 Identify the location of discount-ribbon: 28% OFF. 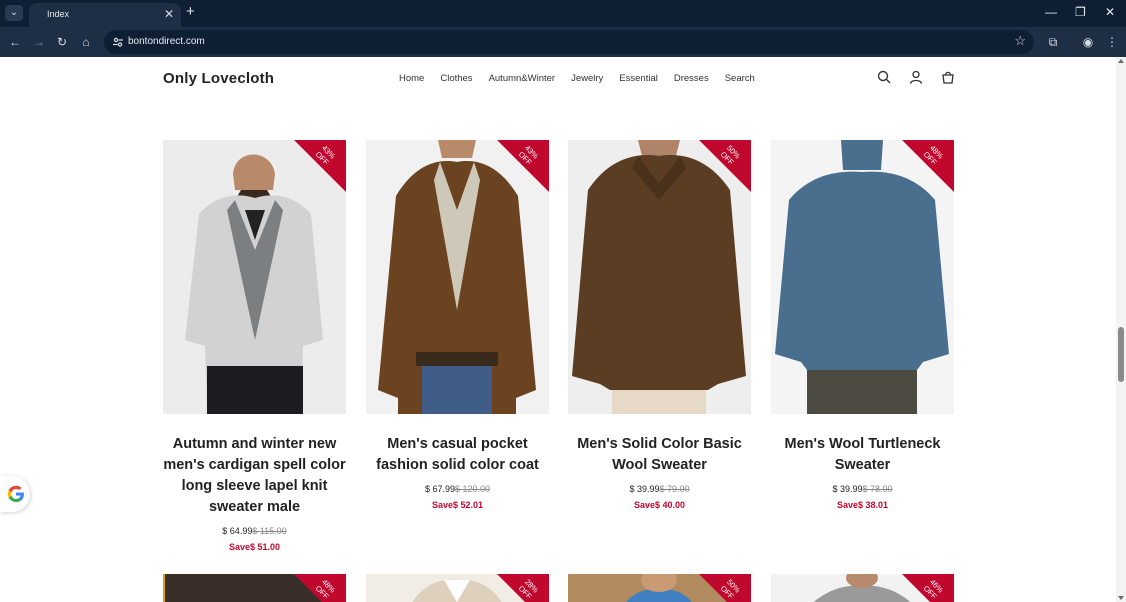
(523, 588).